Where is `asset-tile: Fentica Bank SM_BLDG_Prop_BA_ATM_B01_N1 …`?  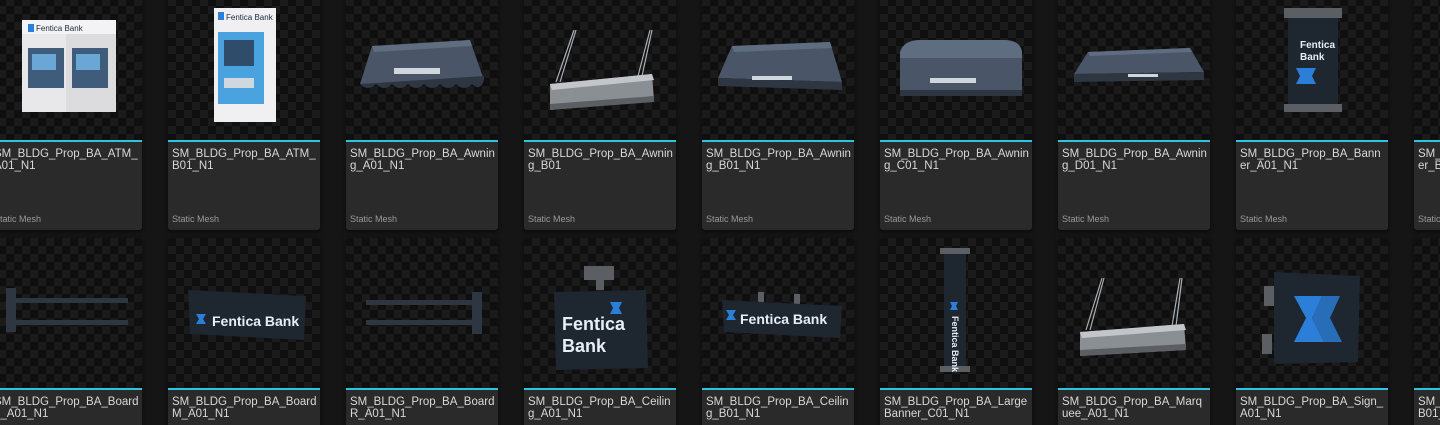 asset-tile: Fentica Bank SM_BLDG_Prop_BA_ATM_B01_N1 … is located at coordinates (244, 115).